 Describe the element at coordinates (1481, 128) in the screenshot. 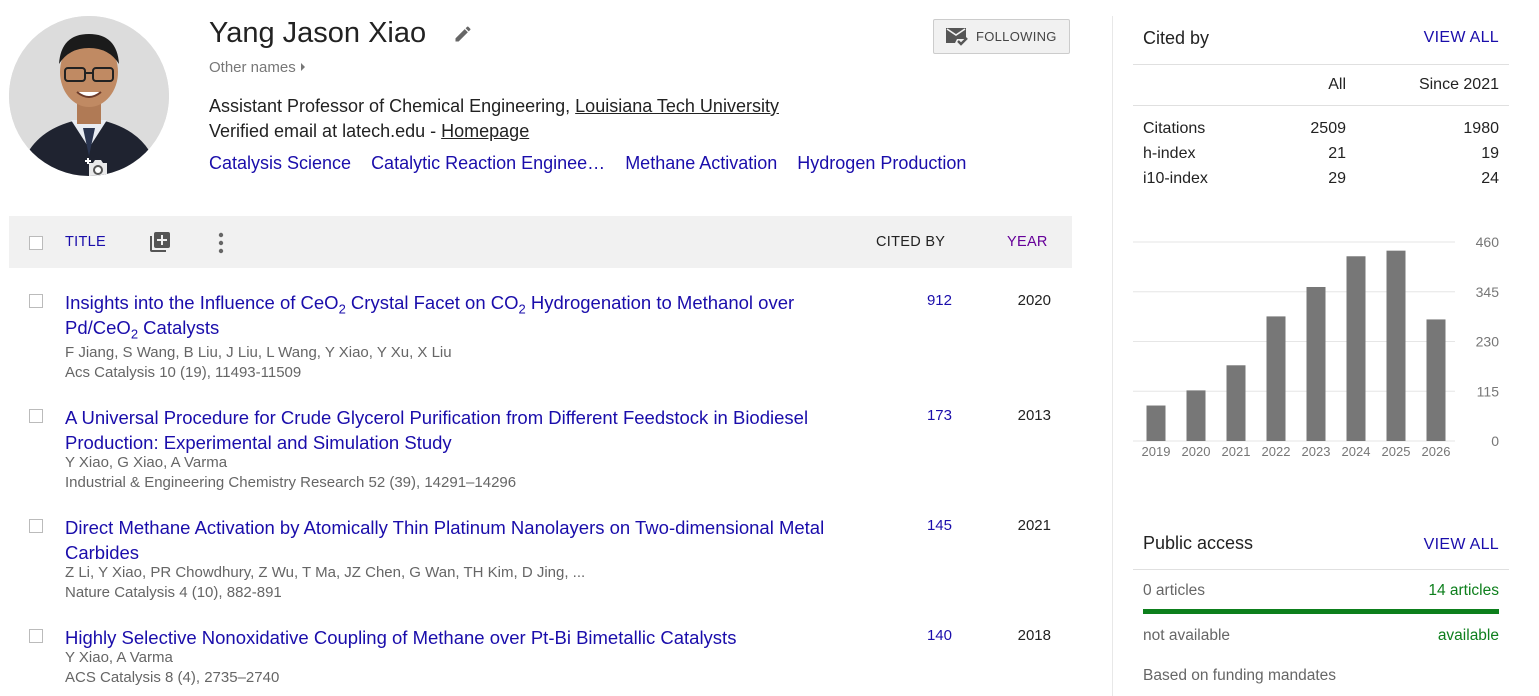

I see `stat-since: 1980` at that location.